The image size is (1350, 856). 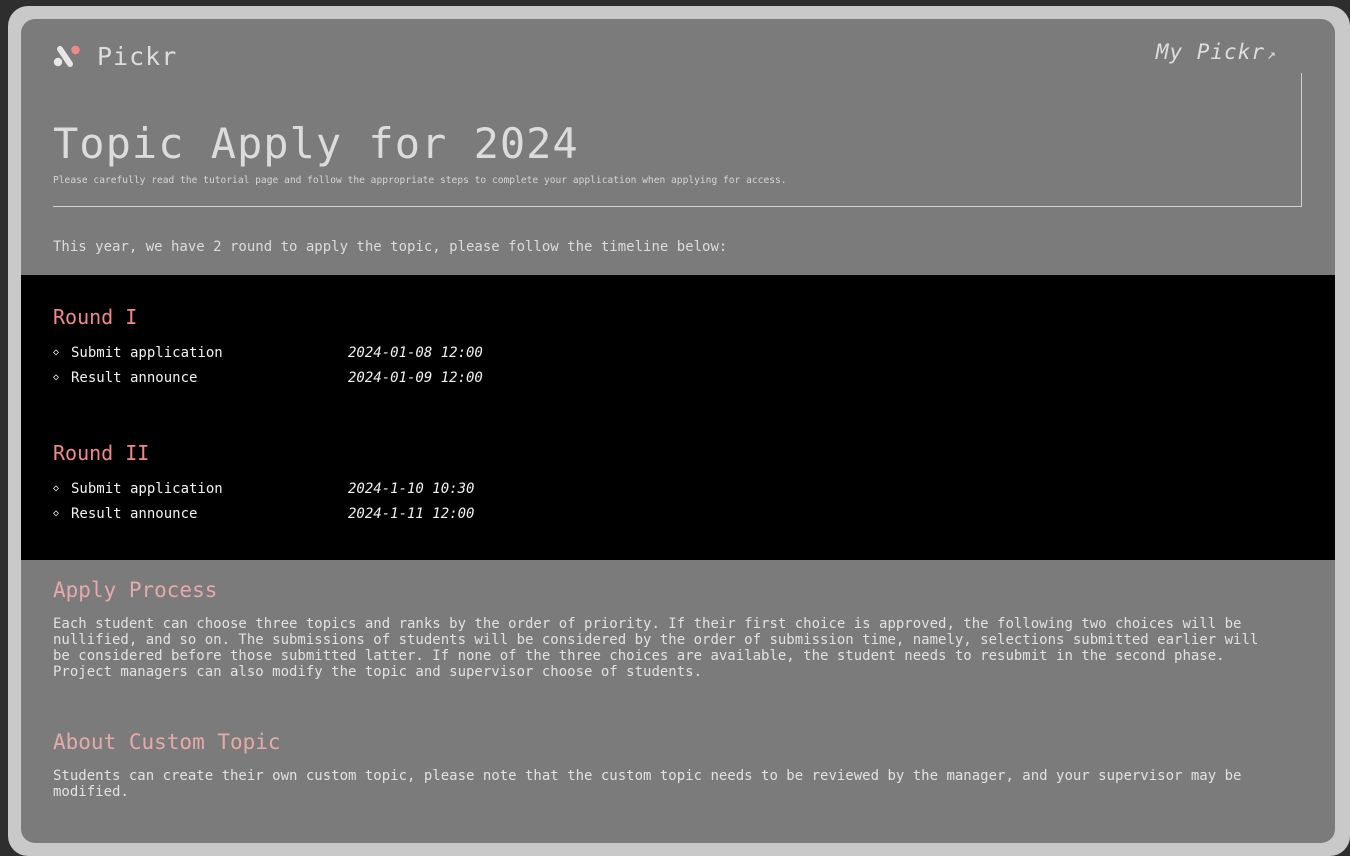 I want to click on page-title: Topic Apply for 2024, so click(x=316, y=143).